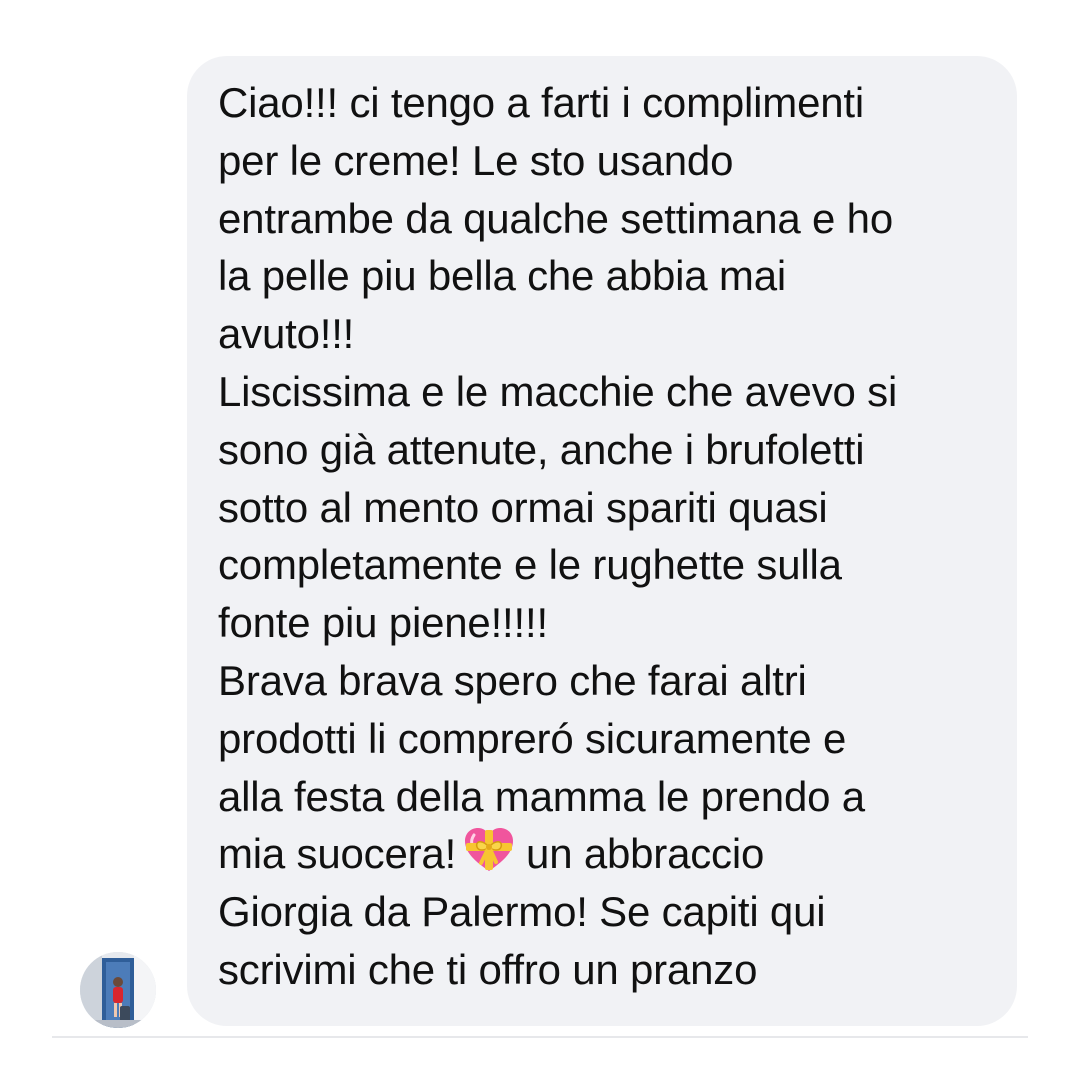 This screenshot has width=1080, height=1080. Describe the element at coordinates (530, 565) in the screenshot. I see `message-line: completamente e le rughette sulla` at that location.